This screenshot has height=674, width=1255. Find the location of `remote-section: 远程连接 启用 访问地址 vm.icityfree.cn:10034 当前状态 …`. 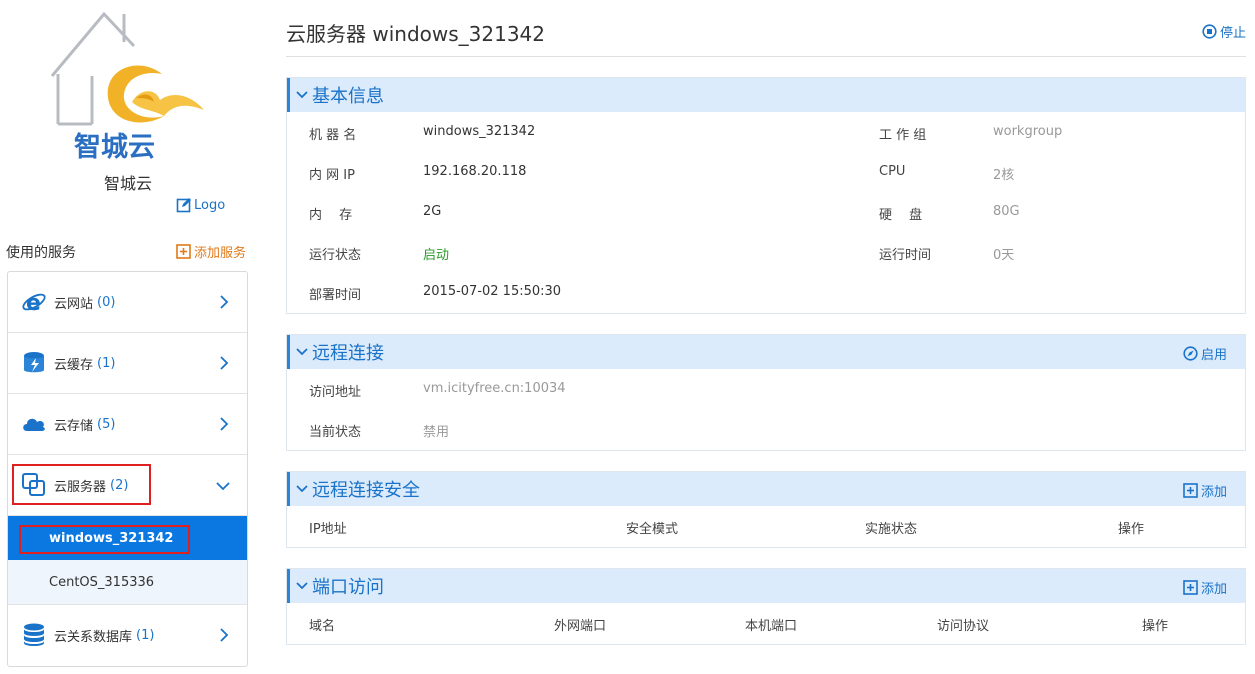

remote-section: 远程连接 启用 访问地址 vm.icityfree.cn:10034 当前状态 … is located at coordinates (766, 392).